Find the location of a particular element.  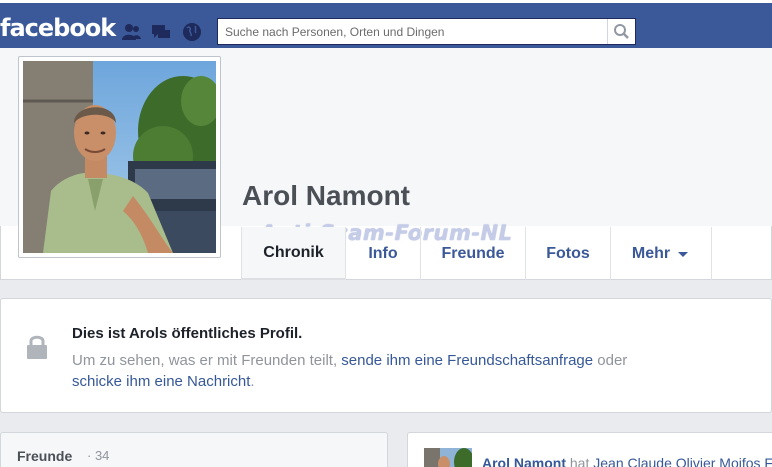

timeline-nav: Chronik Info Freunde Fotos Mehr is located at coordinates (476, 253).